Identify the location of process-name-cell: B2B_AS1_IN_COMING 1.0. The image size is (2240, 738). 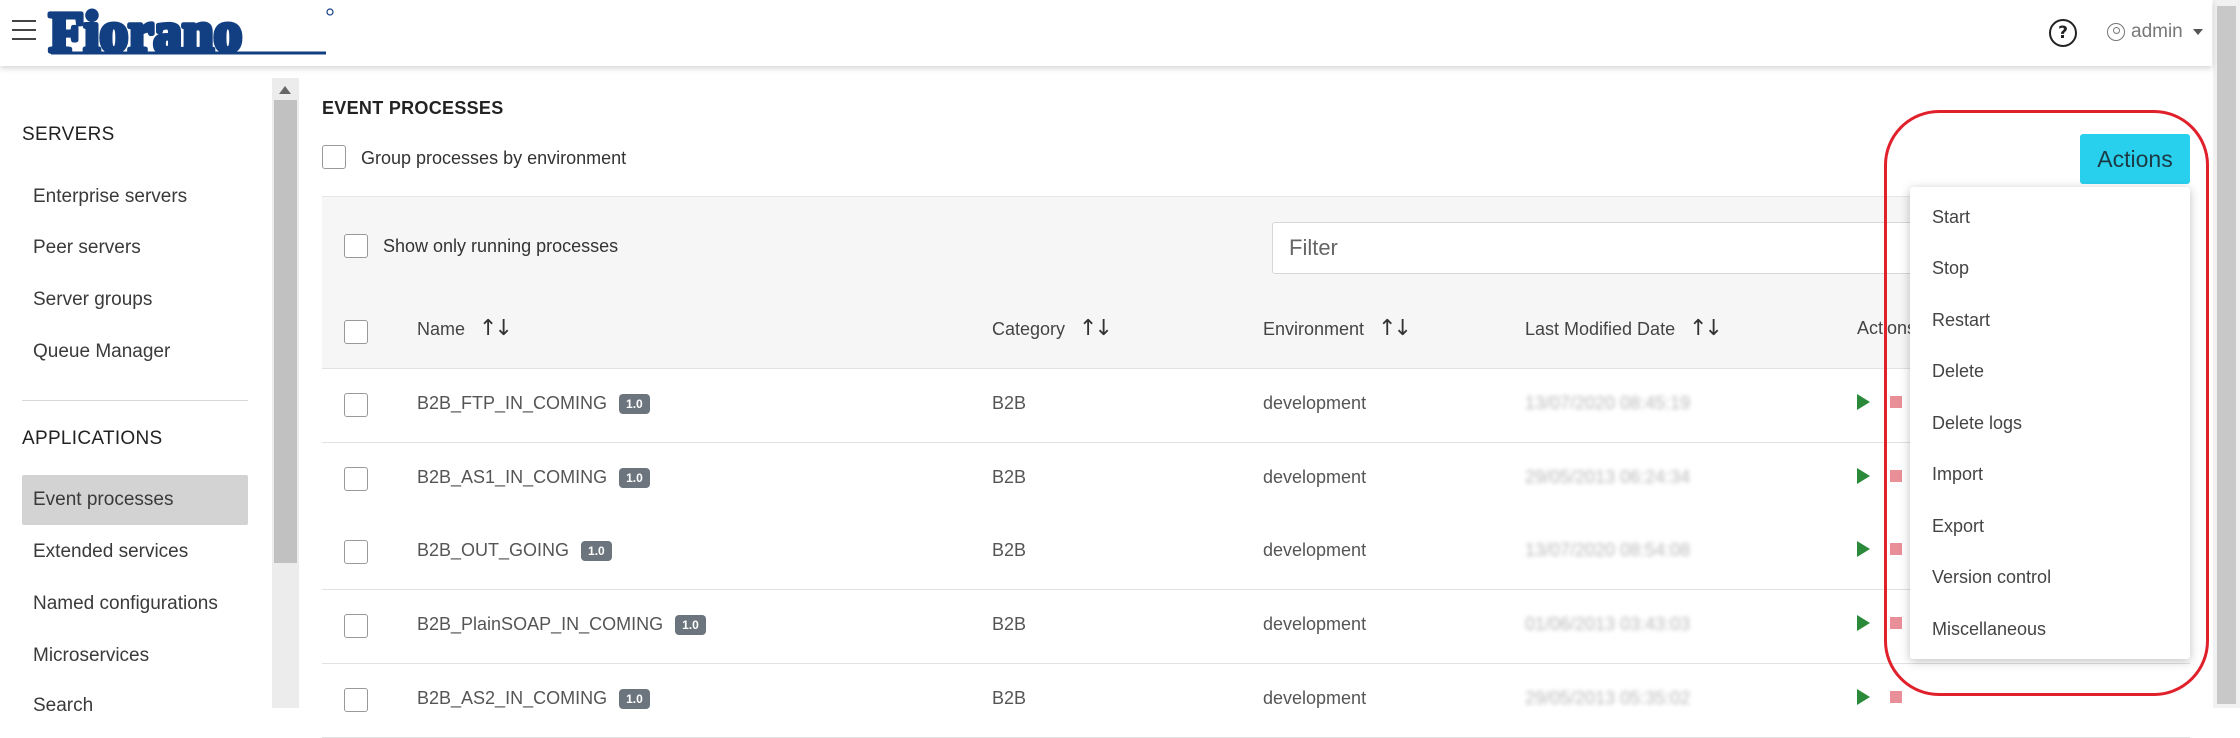
(533, 477).